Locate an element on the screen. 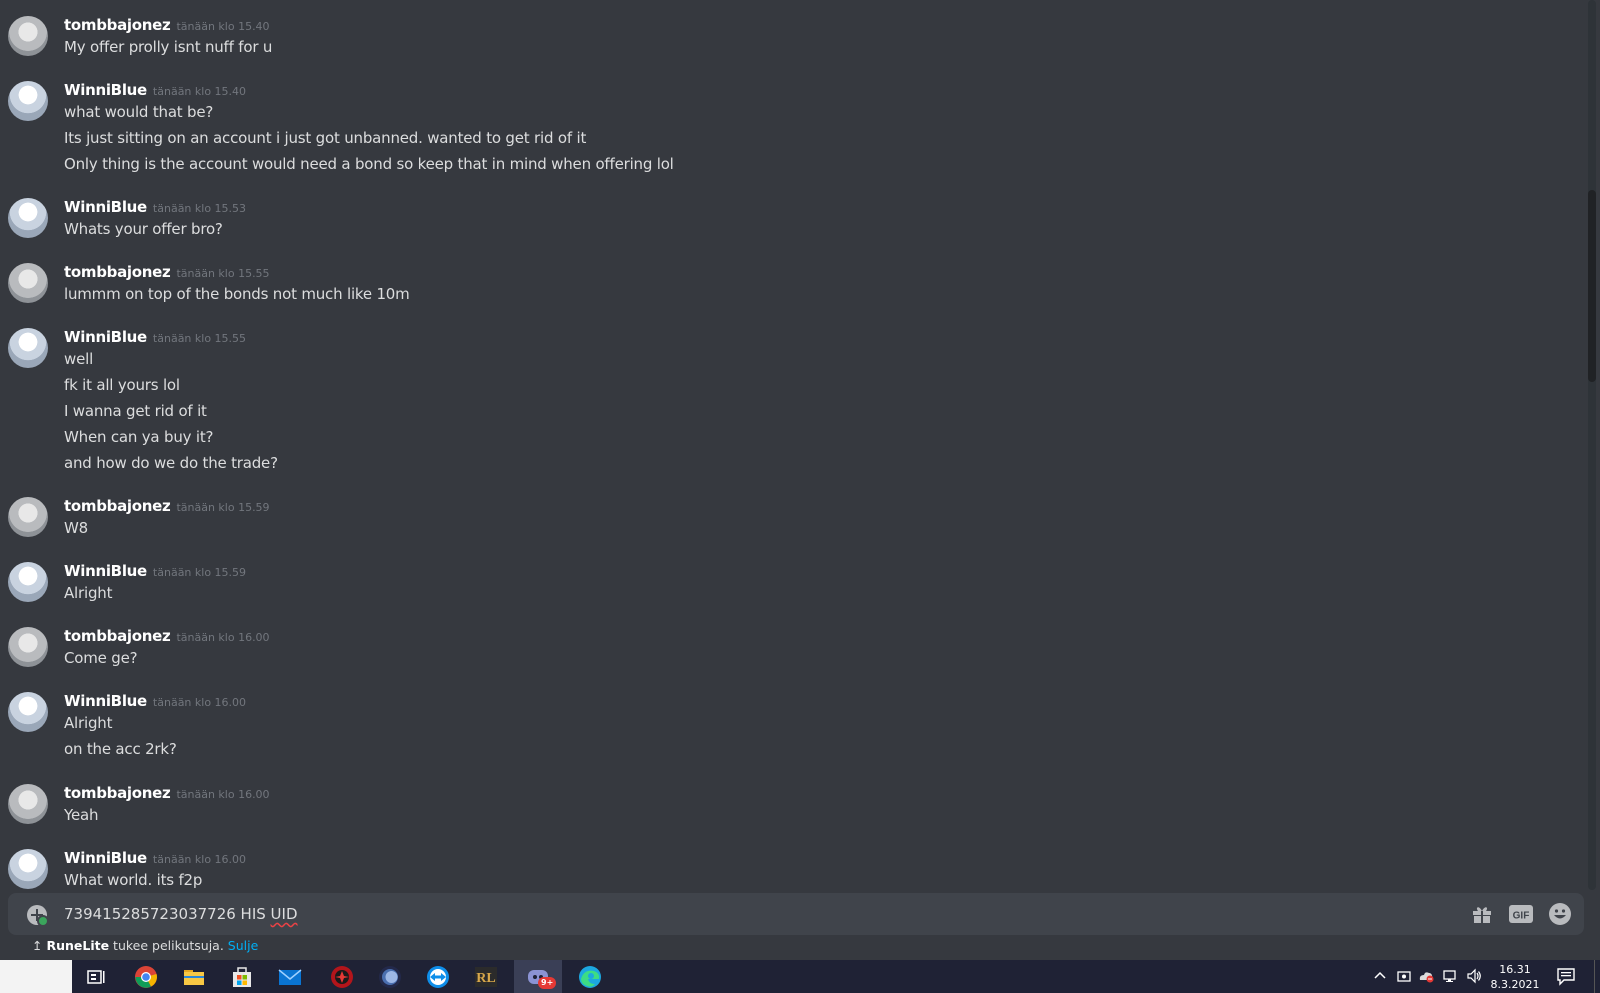  volume-icon is located at coordinates (1474, 976).